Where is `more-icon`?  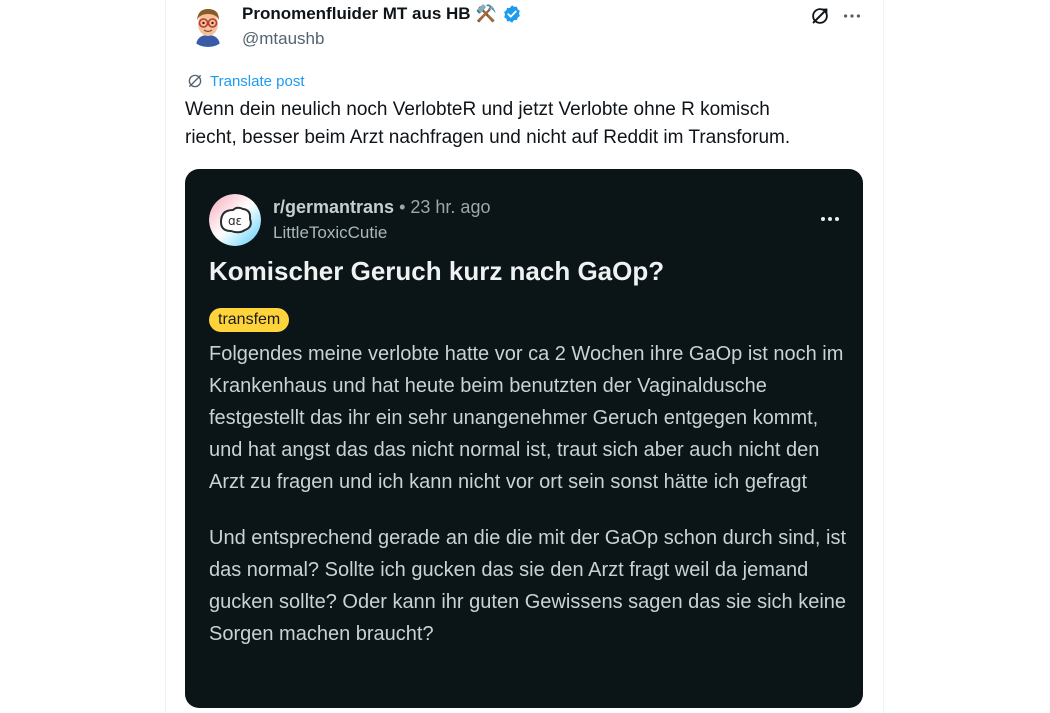
more-icon is located at coordinates (852, 16).